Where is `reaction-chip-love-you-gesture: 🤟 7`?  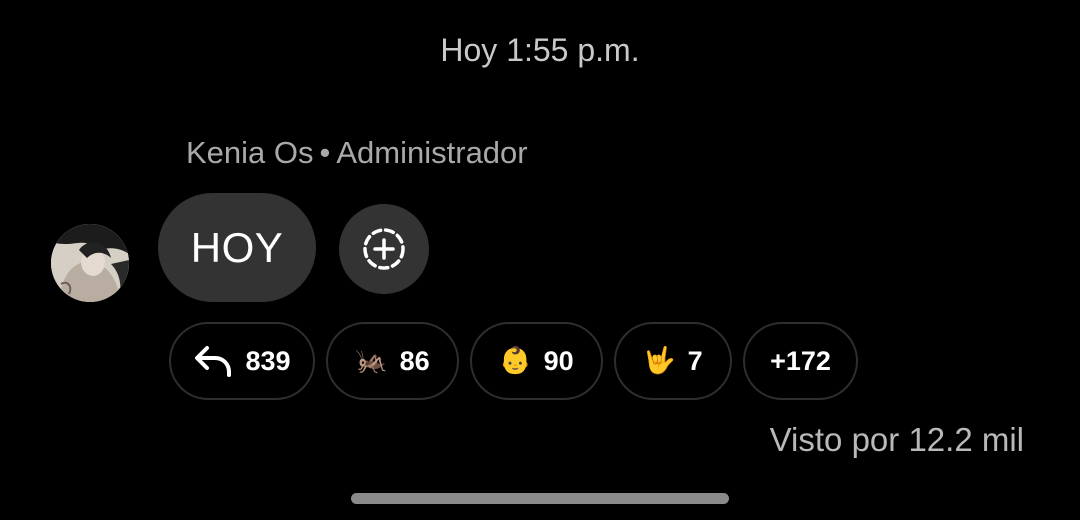
reaction-chip-love-you-gesture: 🤟 7 is located at coordinates (673, 361).